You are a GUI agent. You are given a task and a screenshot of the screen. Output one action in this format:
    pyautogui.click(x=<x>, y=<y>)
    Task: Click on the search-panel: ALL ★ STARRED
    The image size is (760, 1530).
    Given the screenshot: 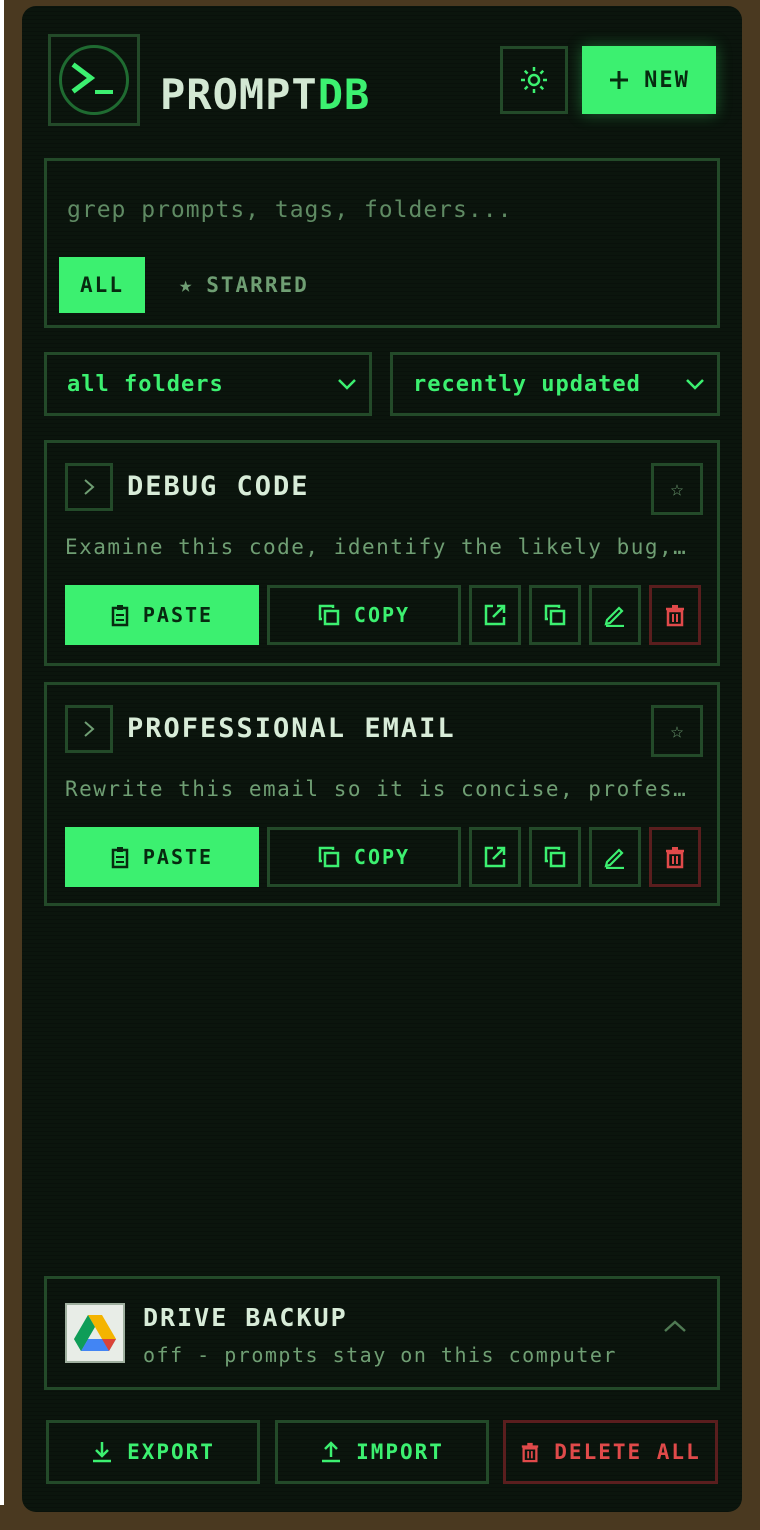 What is the action you would take?
    pyautogui.click(x=382, y=243)
    